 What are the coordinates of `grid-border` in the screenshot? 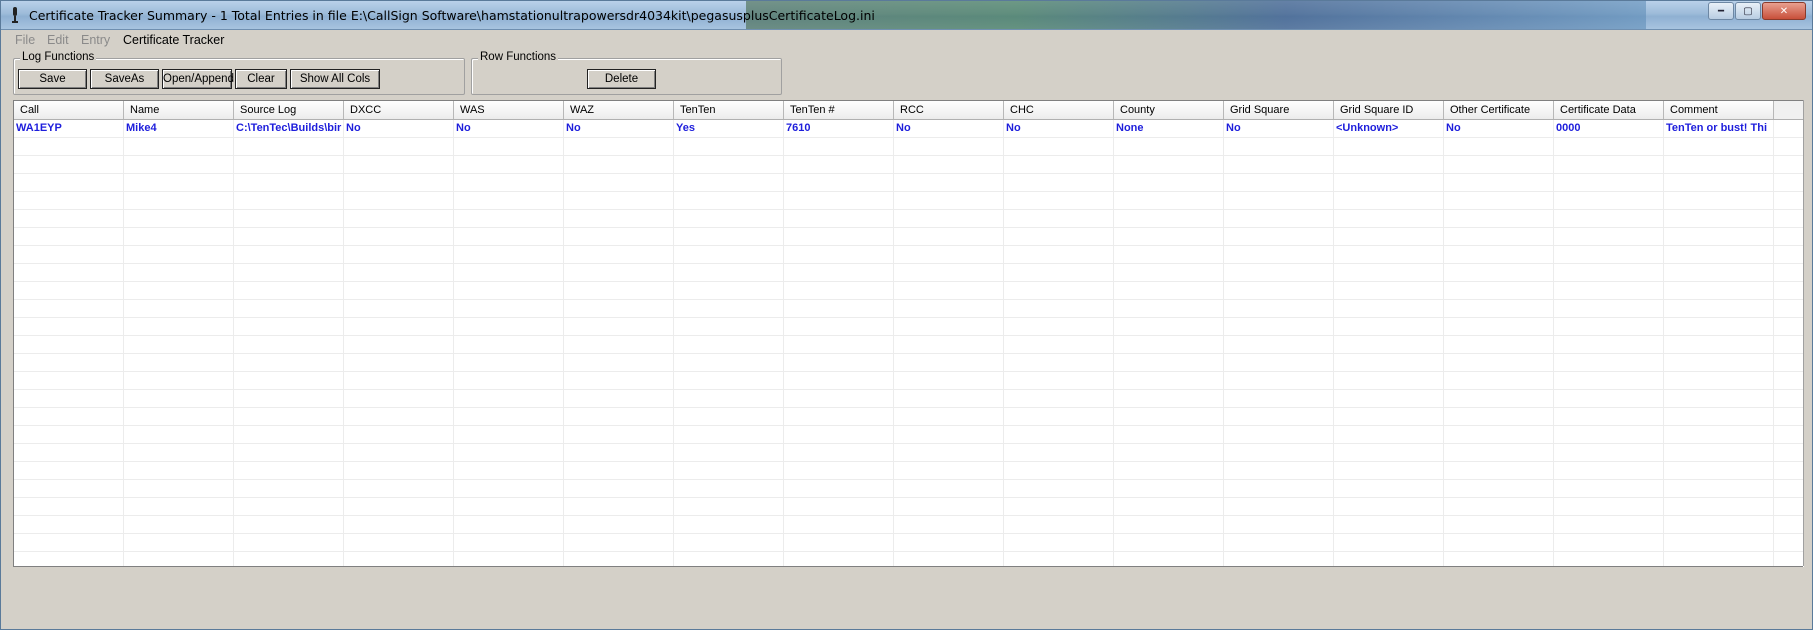 It's located at (1803, 333).